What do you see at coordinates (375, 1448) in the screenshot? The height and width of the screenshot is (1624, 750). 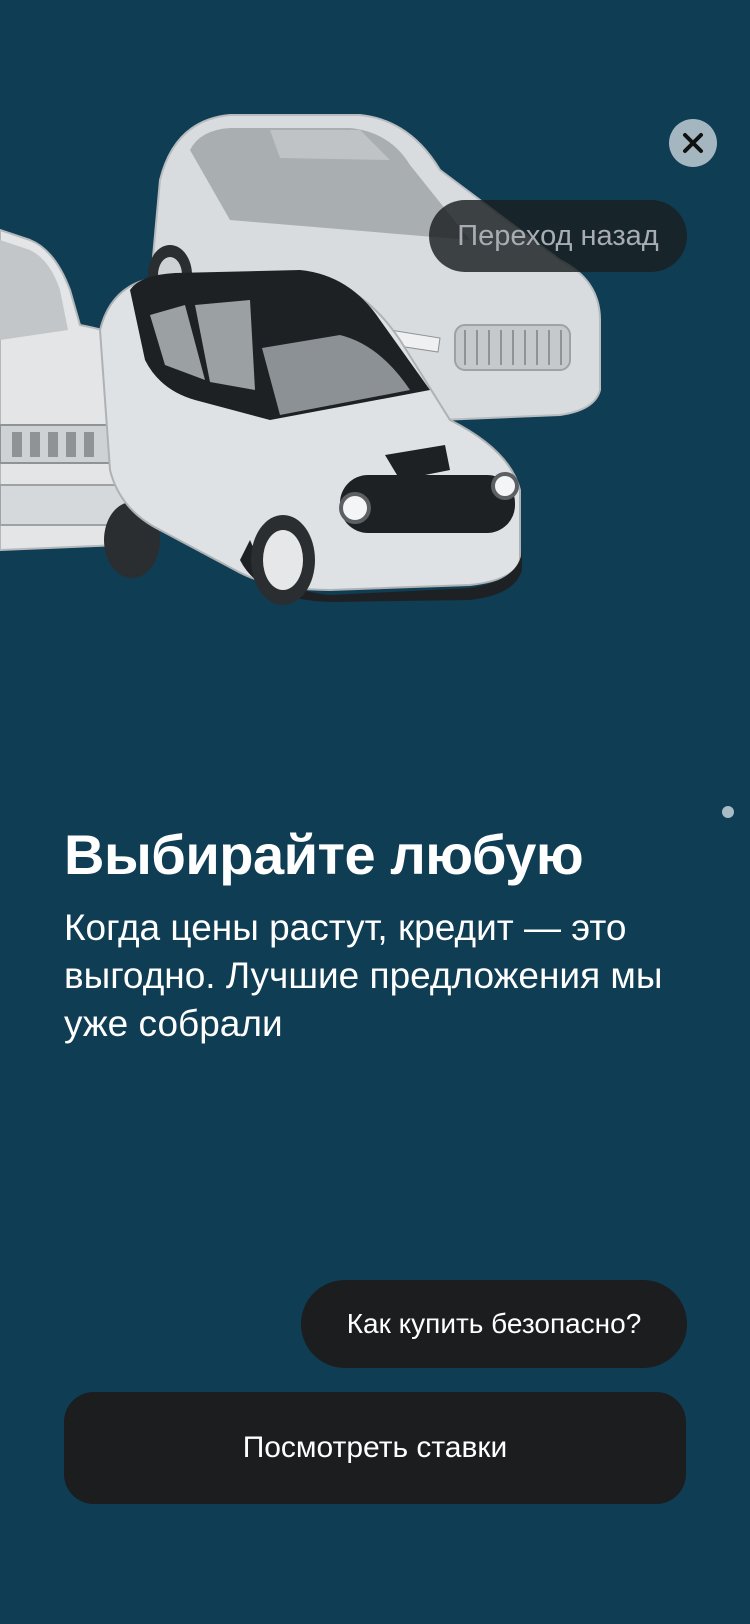 I see `view-rates-button: Посмотреть ставки` at bounding box center [375, 1448].